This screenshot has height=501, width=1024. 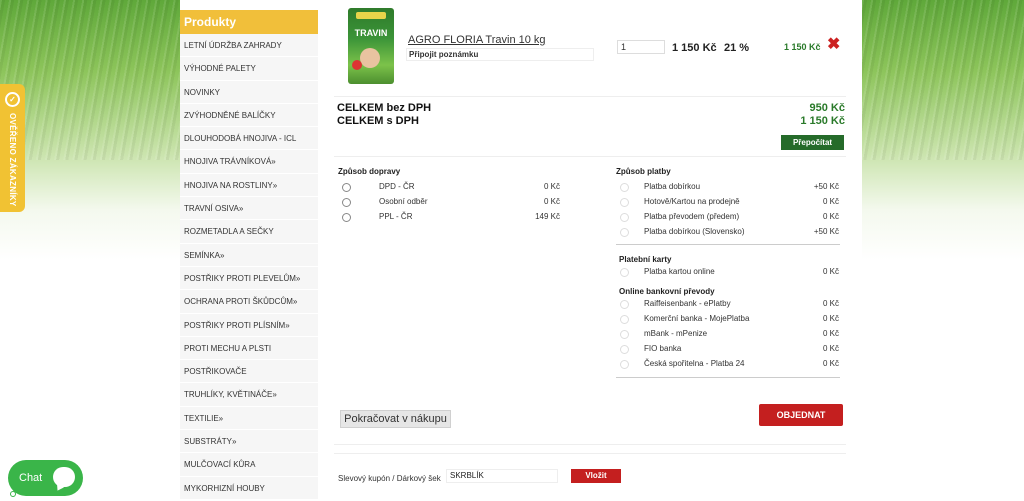 What do you see at coordinates (663, 348) in the screenshot?
I see `payment-option-label: FIO banka` at bounding box center [663, 348].